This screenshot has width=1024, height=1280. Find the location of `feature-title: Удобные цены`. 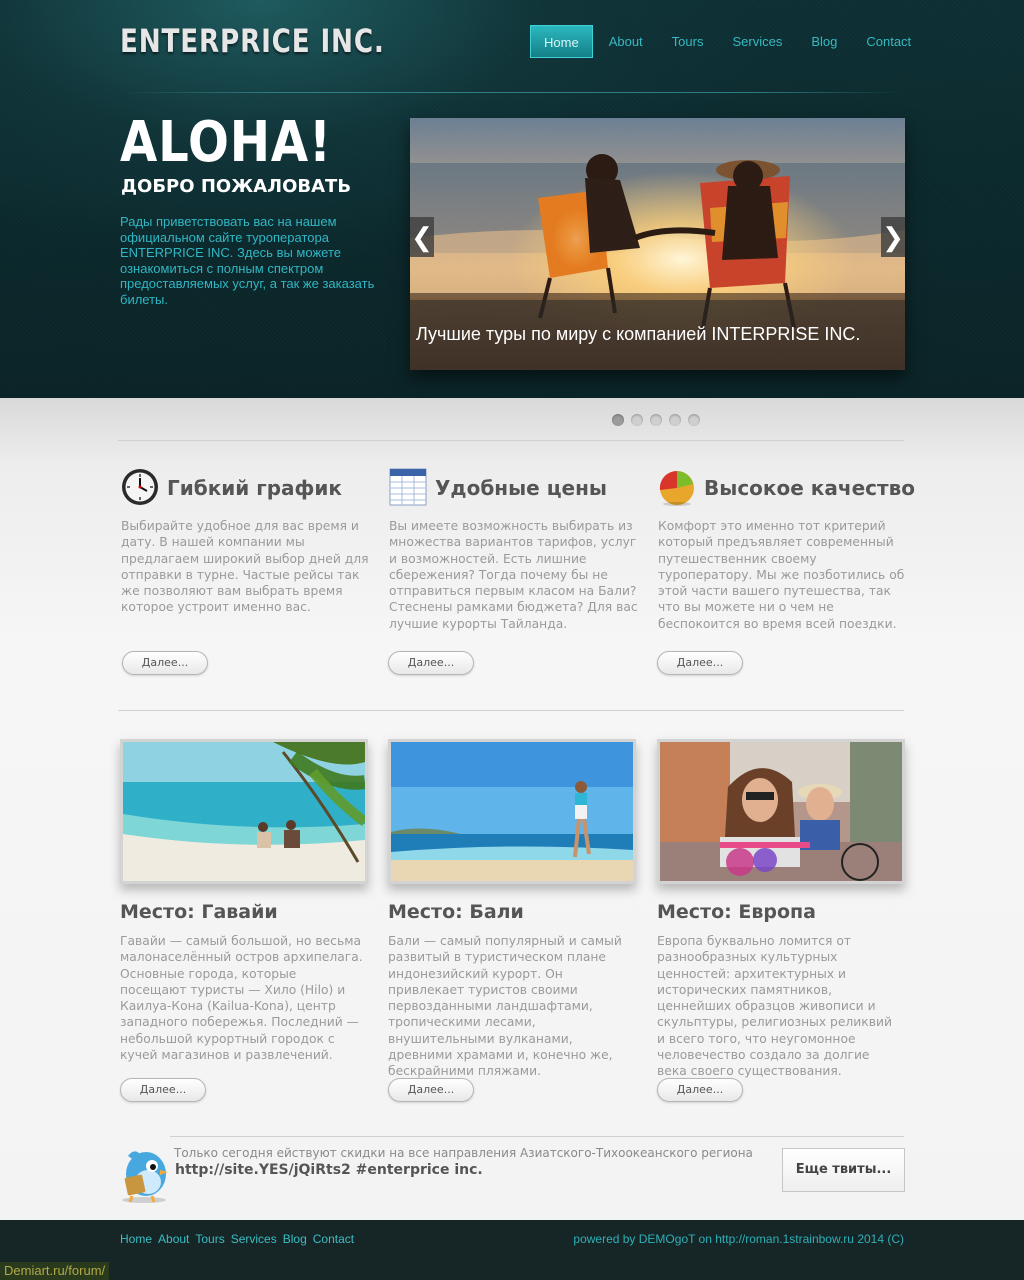

feature-title: Удобные цены is located at coordinates (521, 488).